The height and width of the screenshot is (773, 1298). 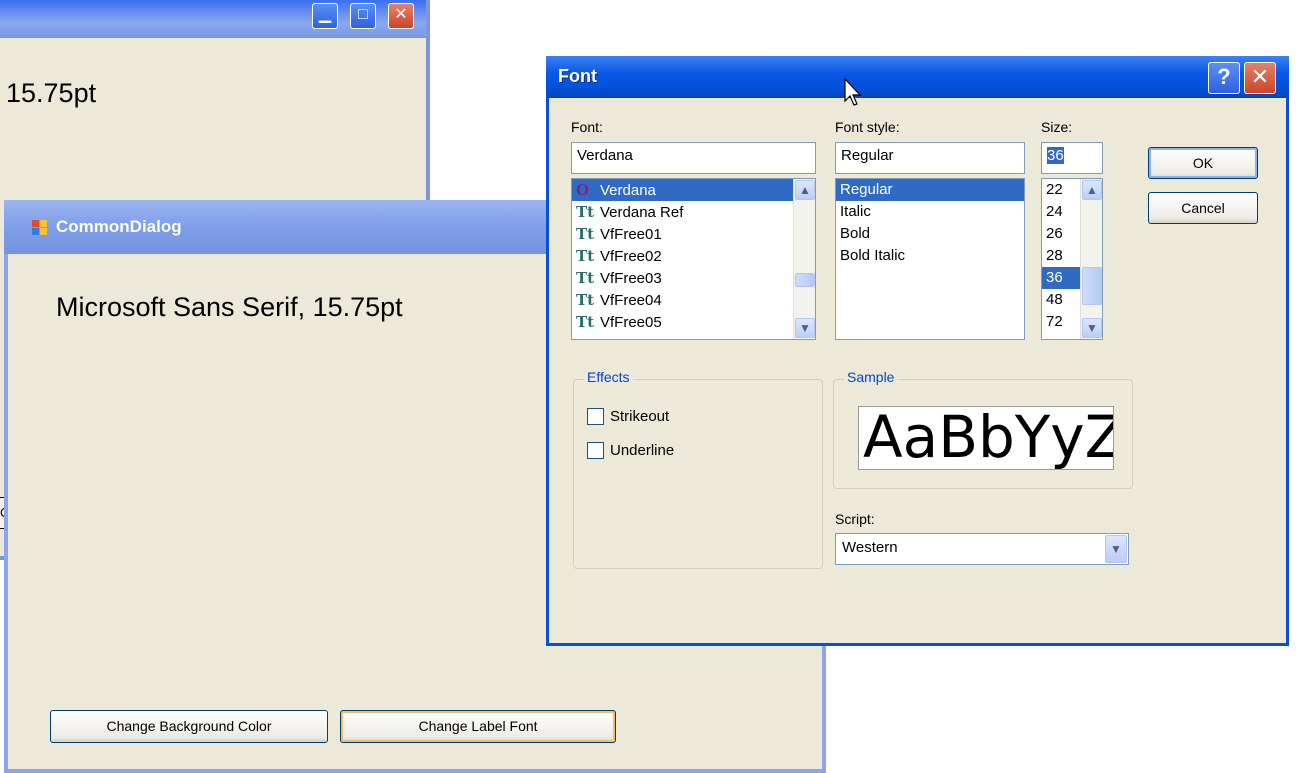 What do you see at coordinates (855, 233) in the screenshot?
I see `list-item-label: Bold` at bounding box center [855, 233].